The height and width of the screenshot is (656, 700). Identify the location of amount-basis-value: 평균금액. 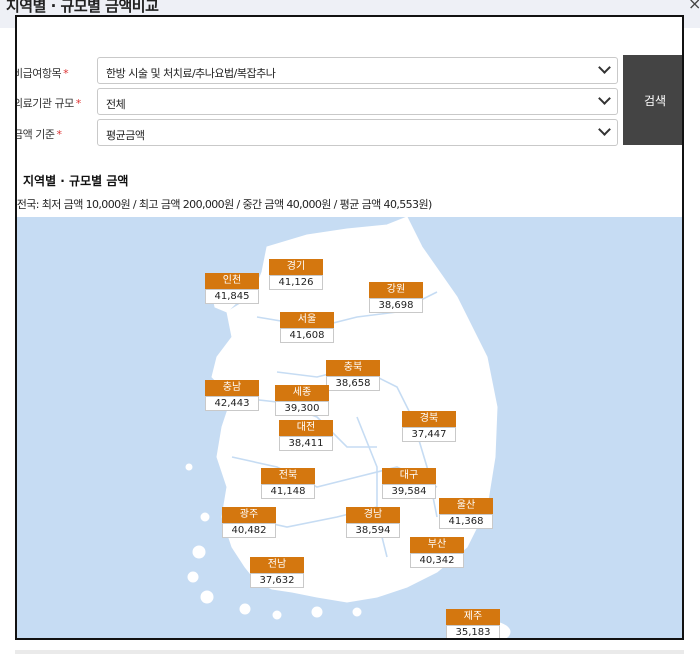
(125, 135).